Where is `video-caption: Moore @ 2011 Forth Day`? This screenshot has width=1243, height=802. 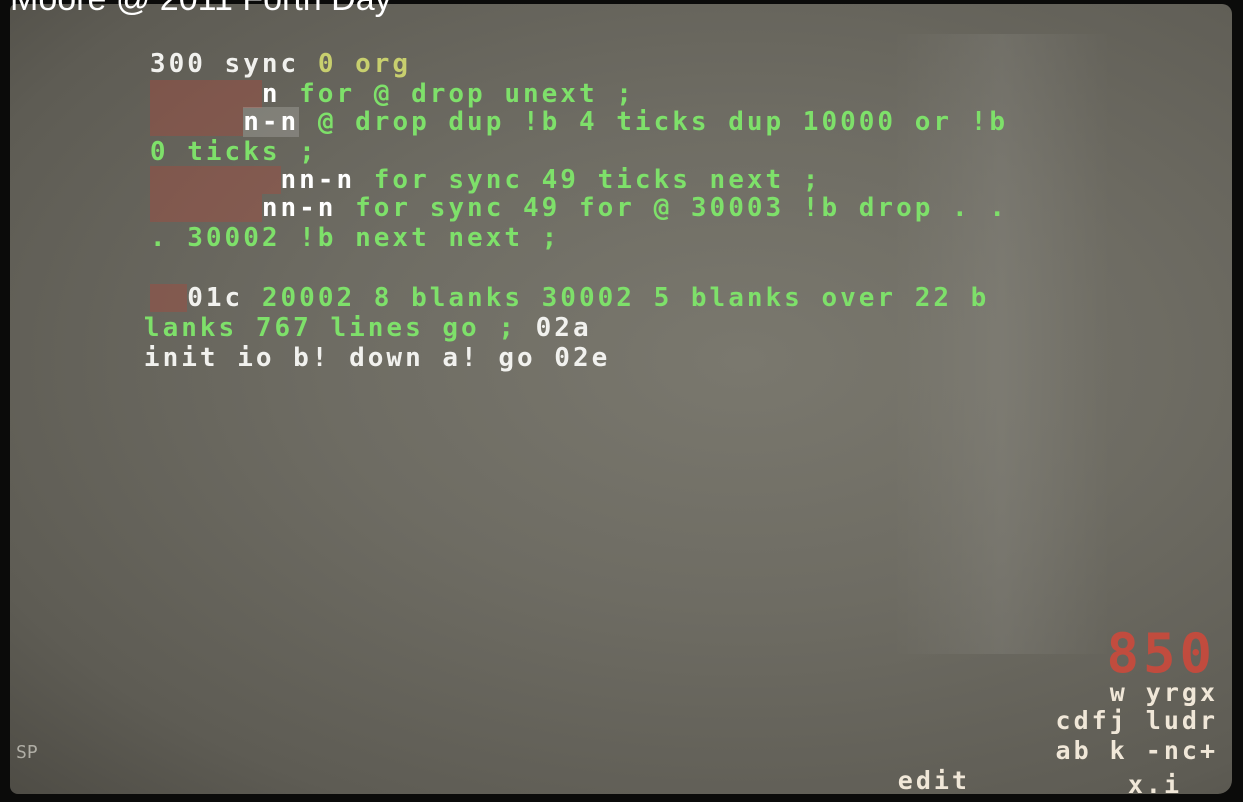 video-caption: Moore @ 2011 Forth Day is located at coordinates (201, 9).